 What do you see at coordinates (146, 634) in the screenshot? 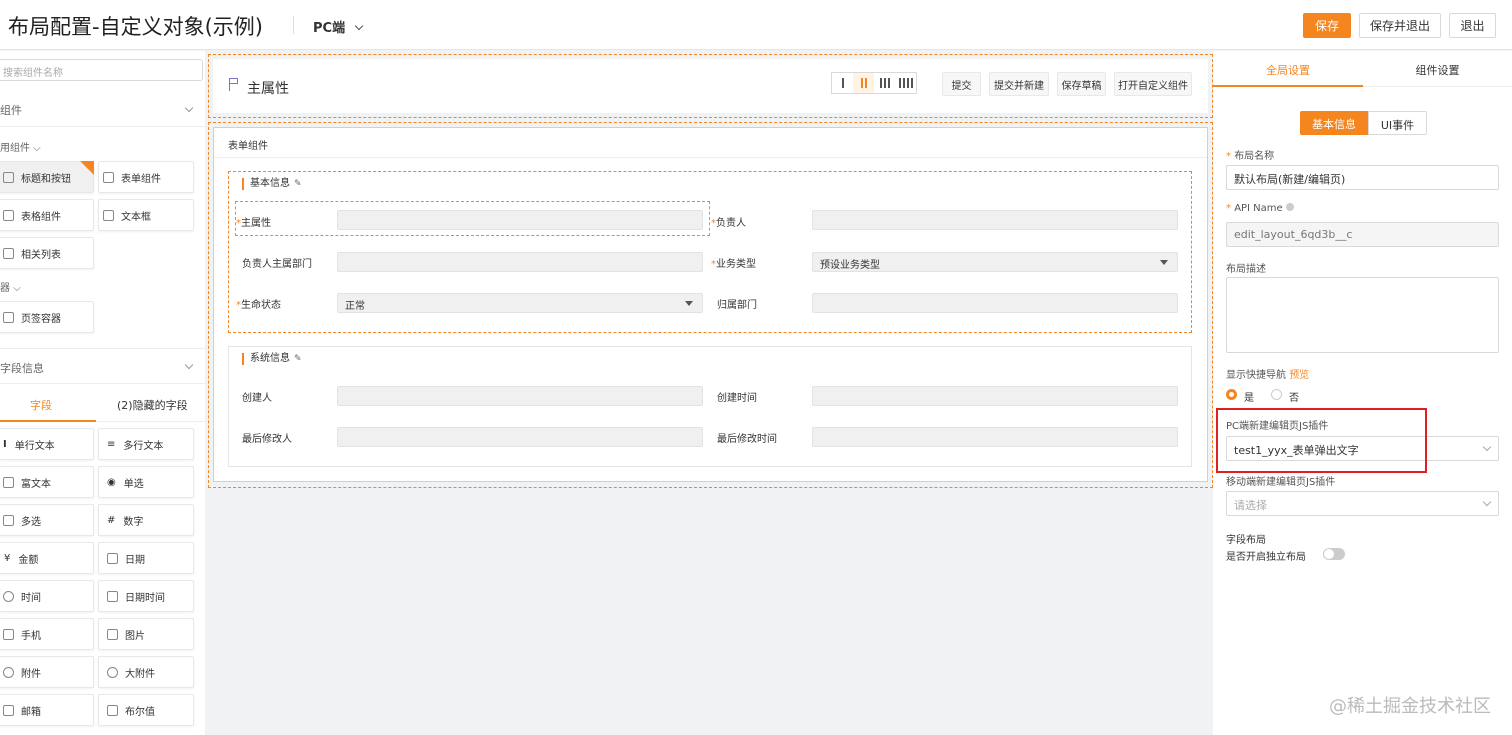
I see `field-image: 图片` at bounding box center [146, 634].